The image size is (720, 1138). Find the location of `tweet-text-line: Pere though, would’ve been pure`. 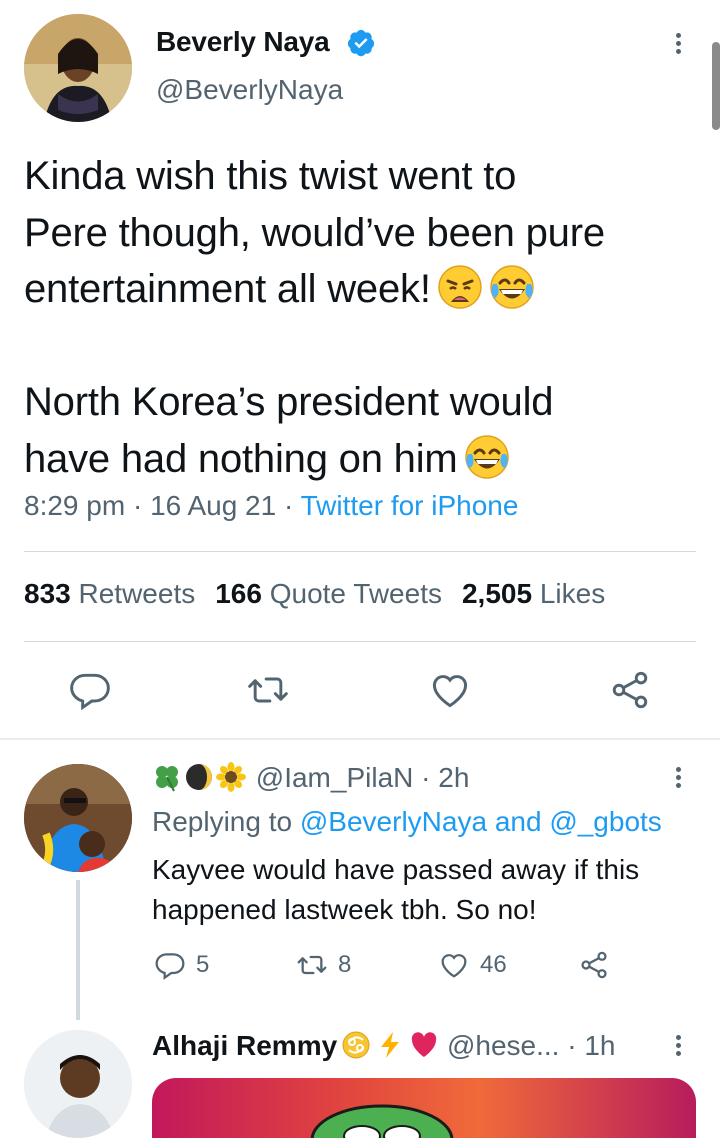

tweet-text-line: Pere though, would’ve been pure is located at coordinates (314, 232).